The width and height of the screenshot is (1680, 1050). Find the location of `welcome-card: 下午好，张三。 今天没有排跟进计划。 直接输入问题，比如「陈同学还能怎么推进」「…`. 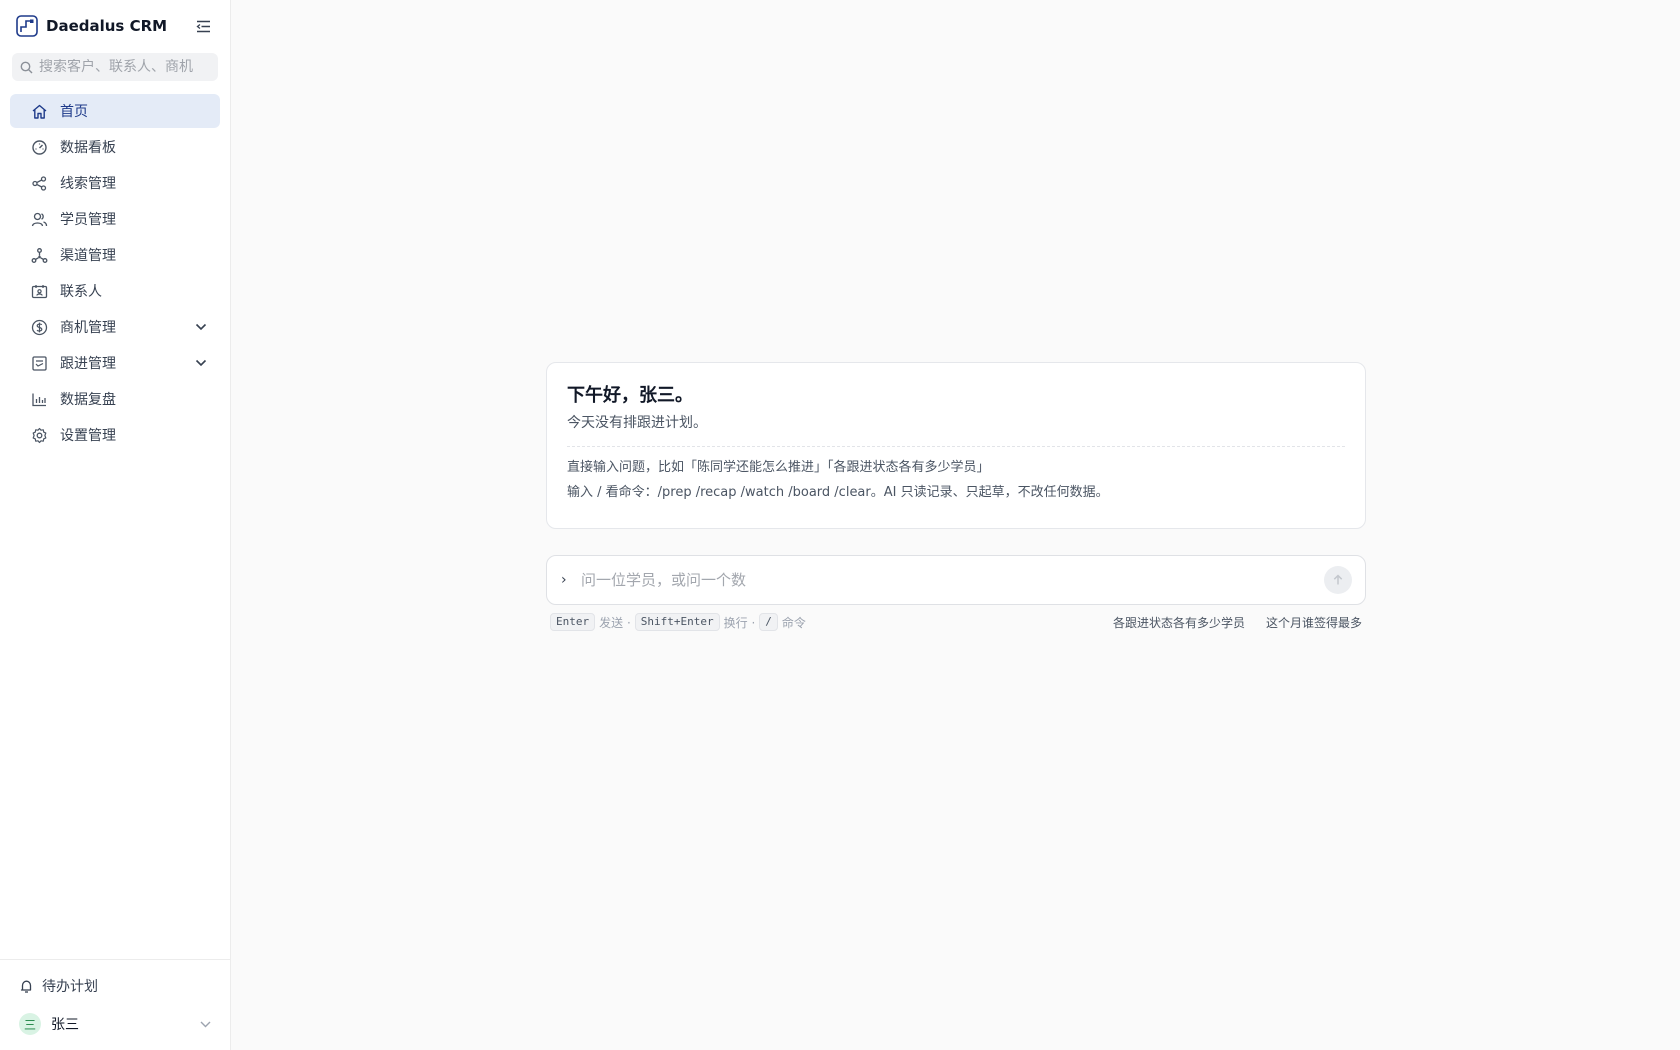

welcome-card: 下午好，张三。 今天没有排跟进计划。 直接输入问题，比如「陈同学还能怎么推进」「… is located at coordinates (956, 445).